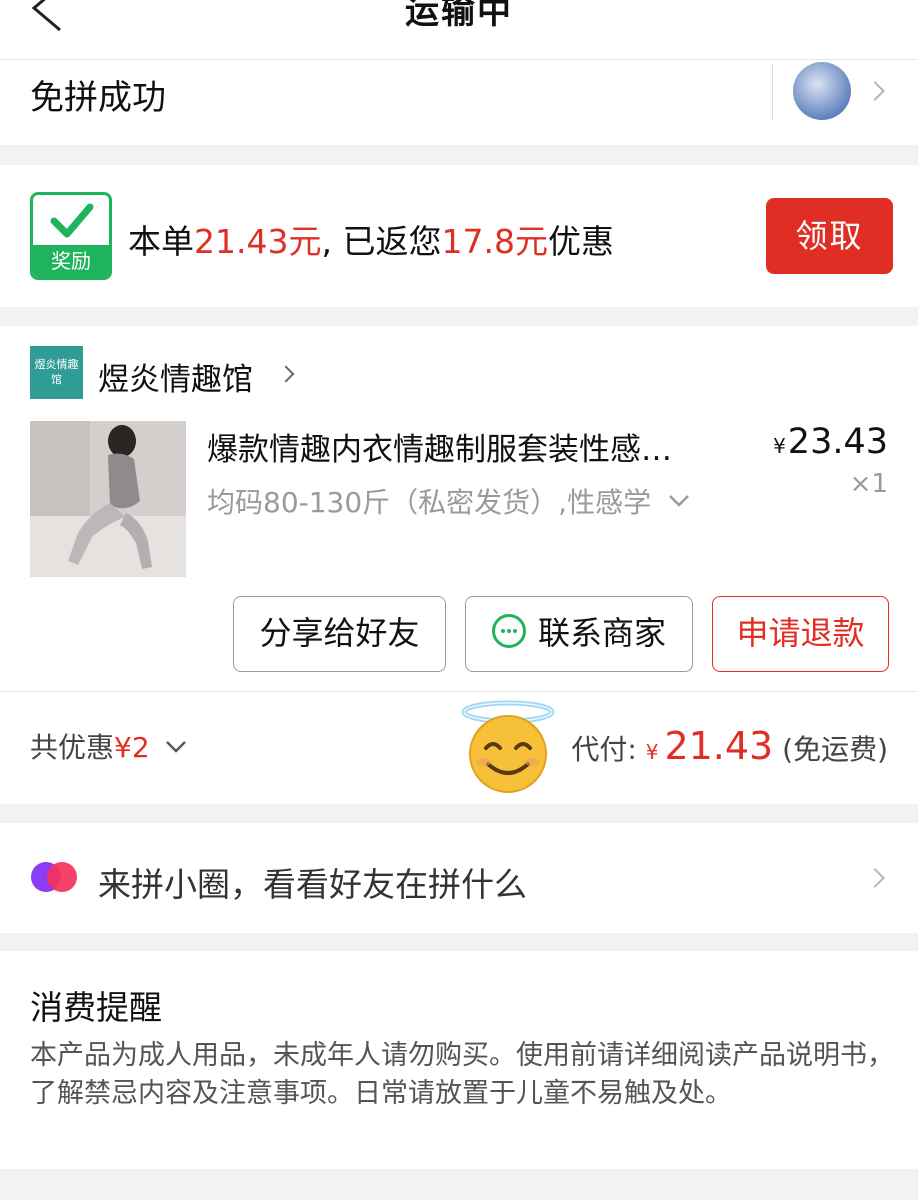 The image size is (918, 1200). I want to click on paid-amount: 21.43, so click(719, 746).